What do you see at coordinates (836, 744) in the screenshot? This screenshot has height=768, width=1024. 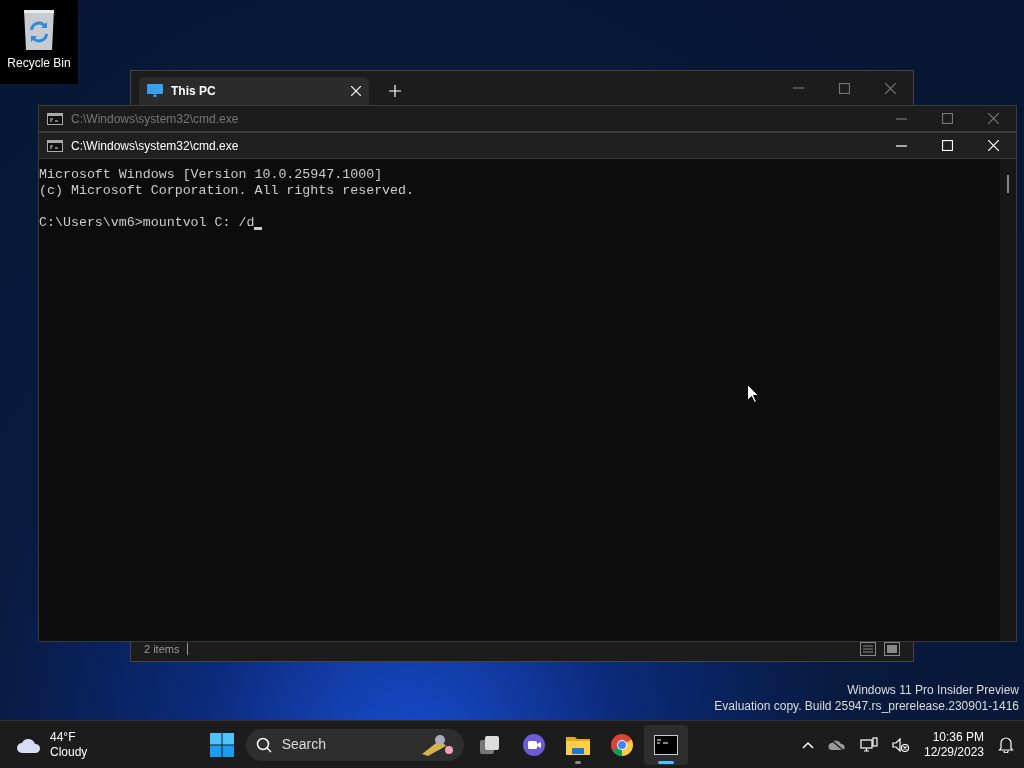 I see `cloud-off-icon` at bounding box center [836, 744].